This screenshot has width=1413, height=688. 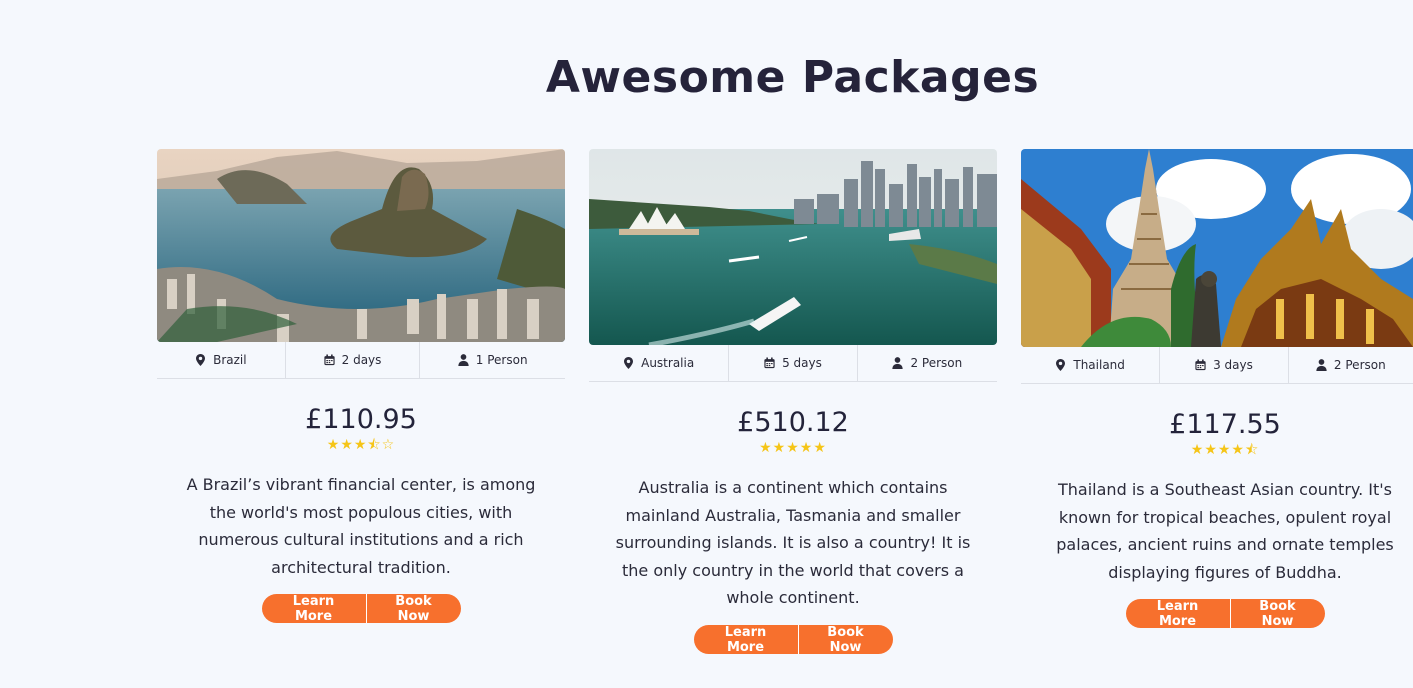 I want to click on meta-location: Thailand, so click(x=1090, y=365).